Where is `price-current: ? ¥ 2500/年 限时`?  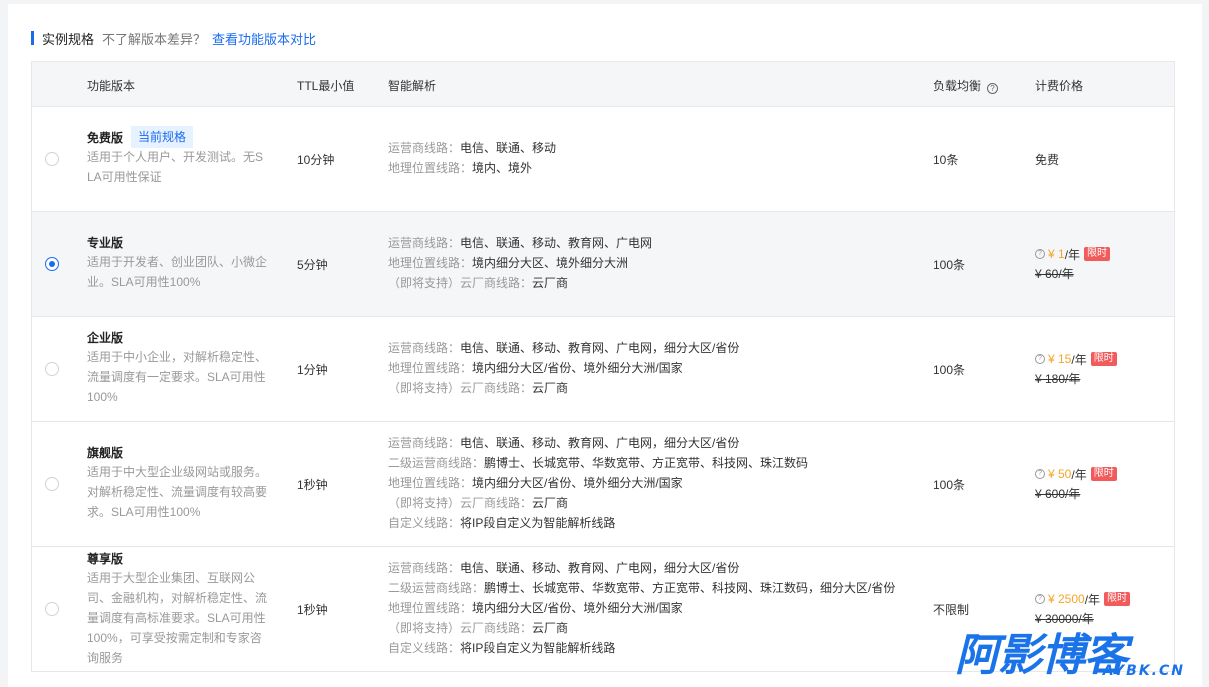
price-current: ? ¥ 2500/年 限时 is located at coordinates (1083, 599).